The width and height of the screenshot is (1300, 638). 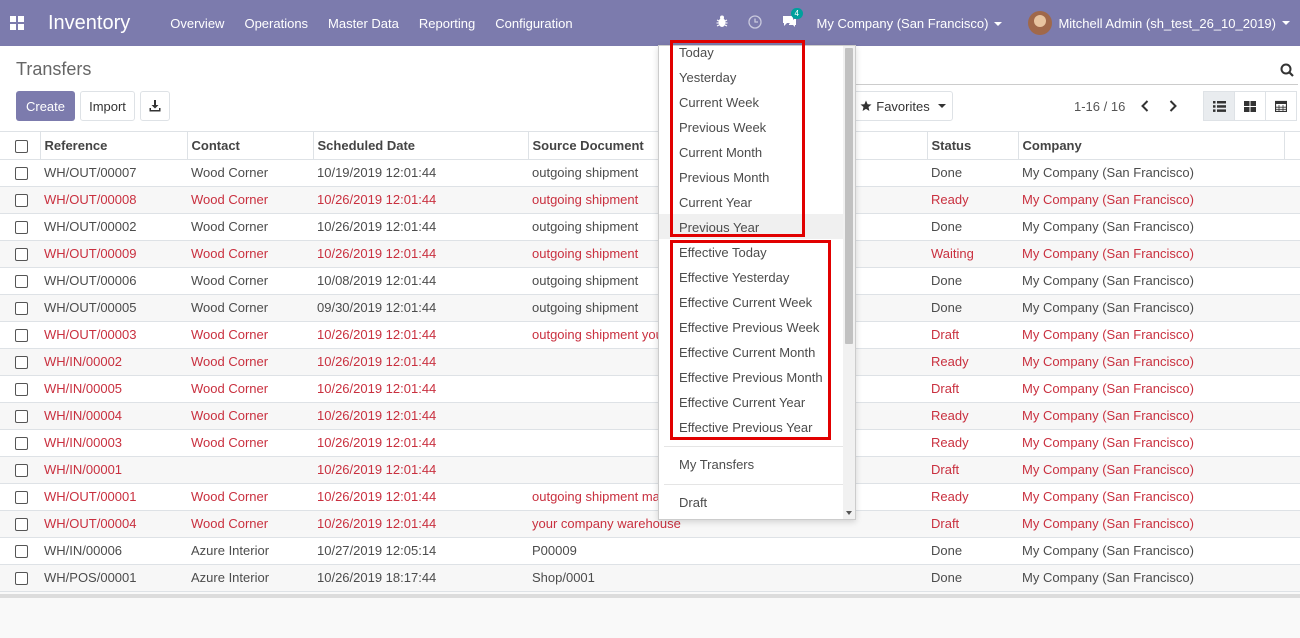 What do you see at coordinates (849, 513) in the screenshot?
I see `scroll-down-icon` at bounding box center [849, 513].